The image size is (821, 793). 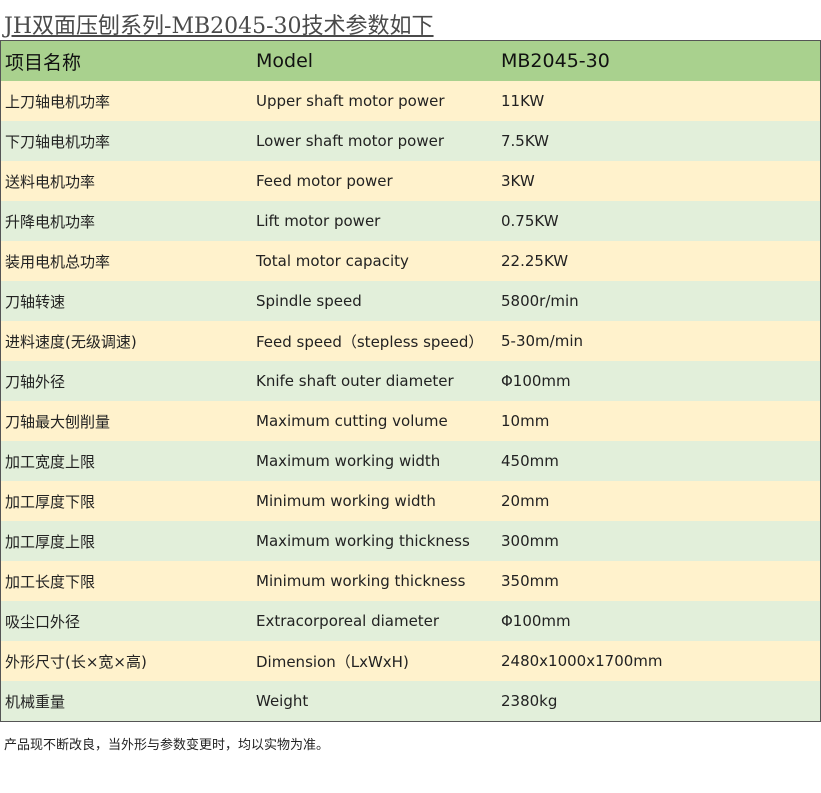 I want to click on table-row: 升降电机功率 Lift motor power 0.75KW, so click(x=410, y=221).